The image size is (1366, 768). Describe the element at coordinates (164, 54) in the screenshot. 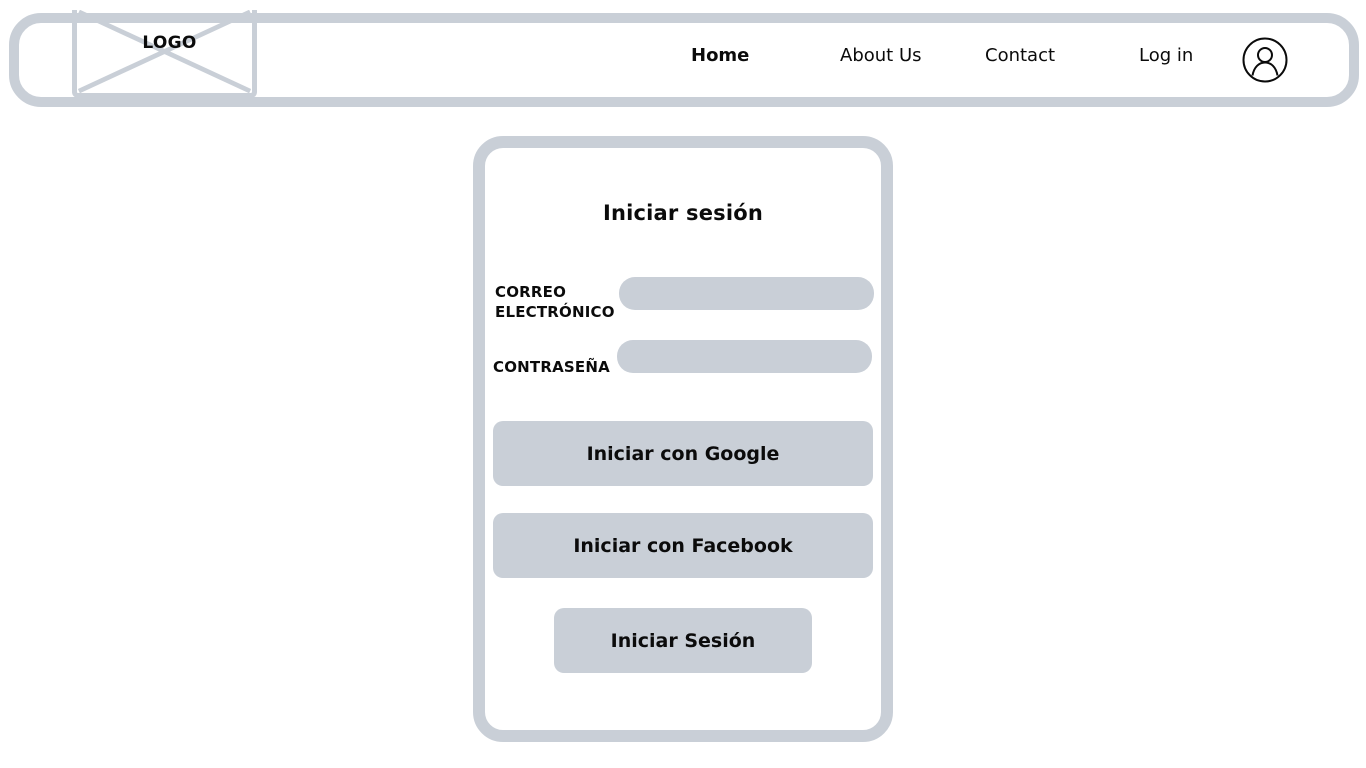

I see `logo: LOGO` at that location.